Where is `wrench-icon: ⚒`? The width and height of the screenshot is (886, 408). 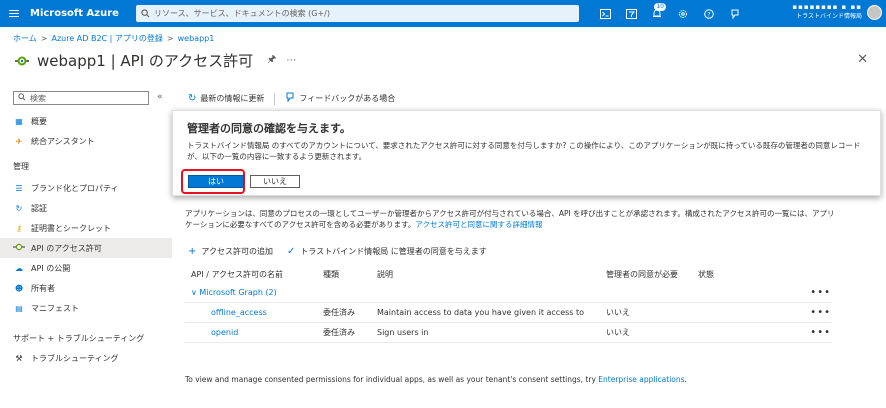 wrench-icon: ⚒ is located at coordinates (19, 358).